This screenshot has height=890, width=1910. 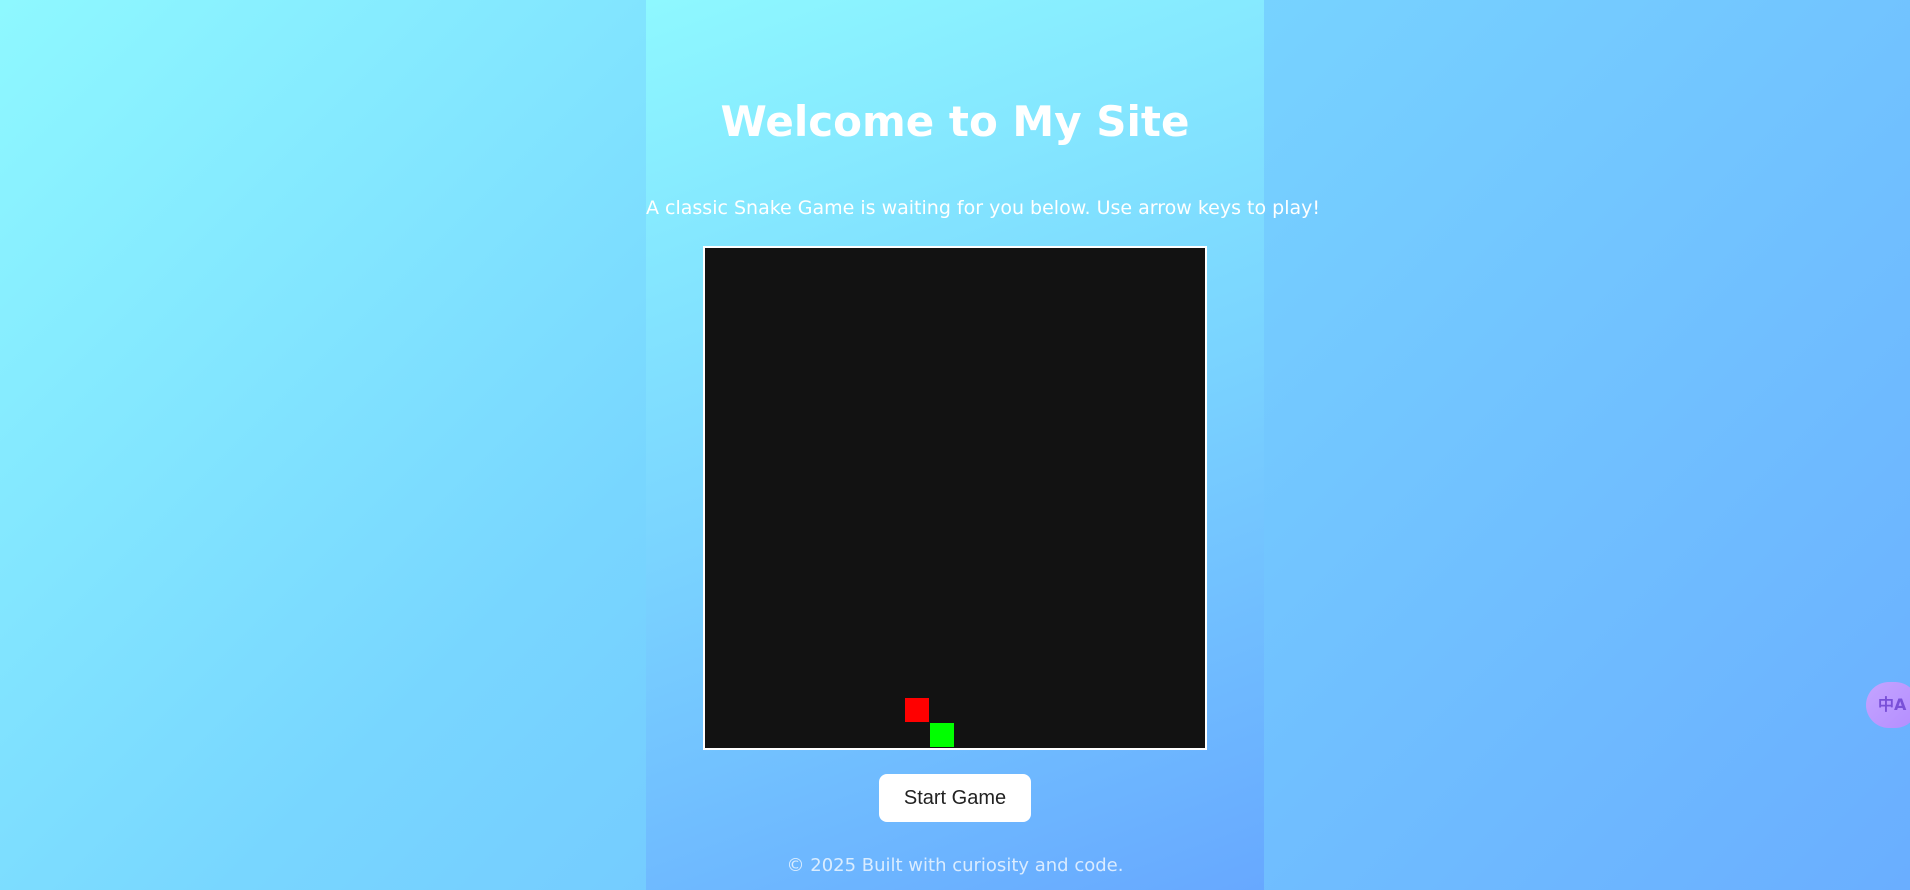 What do you see at coordinates (955, 121) in the screenshot?
I see `page-title: Welcome to My Site` at bounding box center [955, 121].